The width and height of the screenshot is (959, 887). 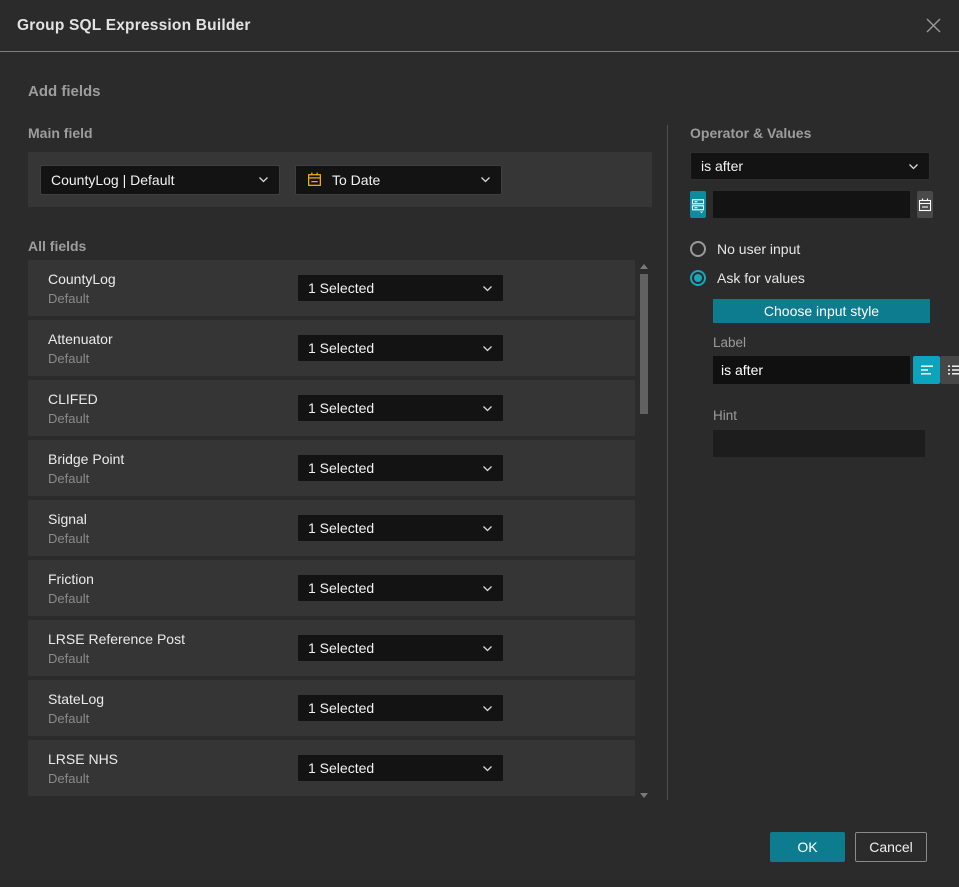 I want to click on field-row: LRSE Reference Post Default 1 Selected, so click(x=331, y=648).